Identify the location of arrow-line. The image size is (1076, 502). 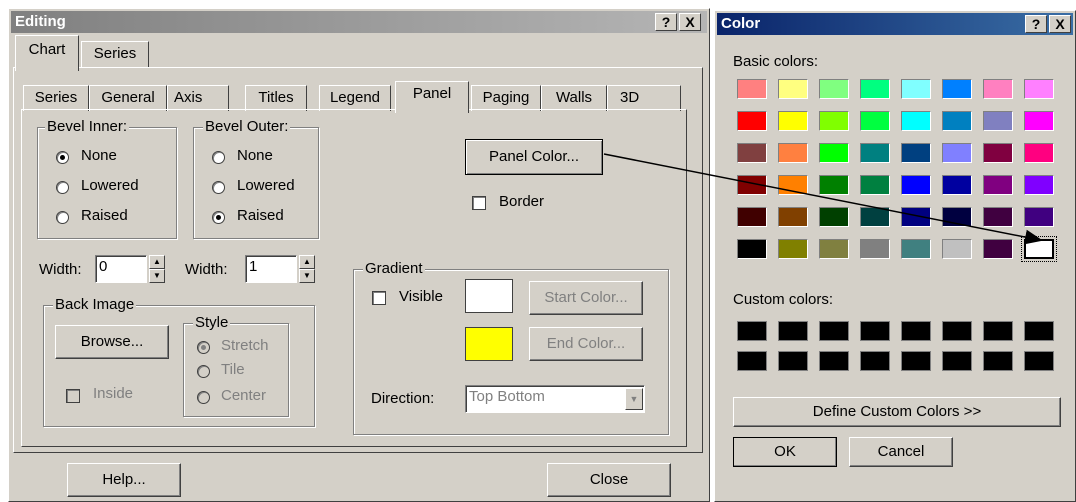
(823, 199).